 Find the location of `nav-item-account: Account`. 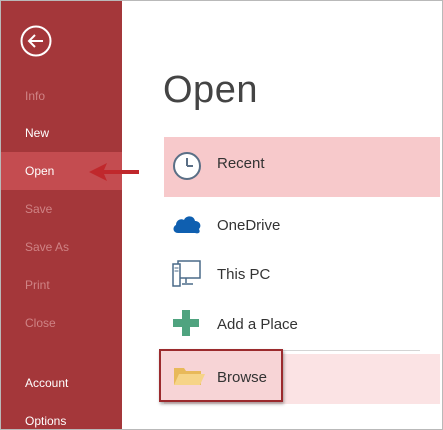

nav-item-account: Account is located at coordinates (61, 383).